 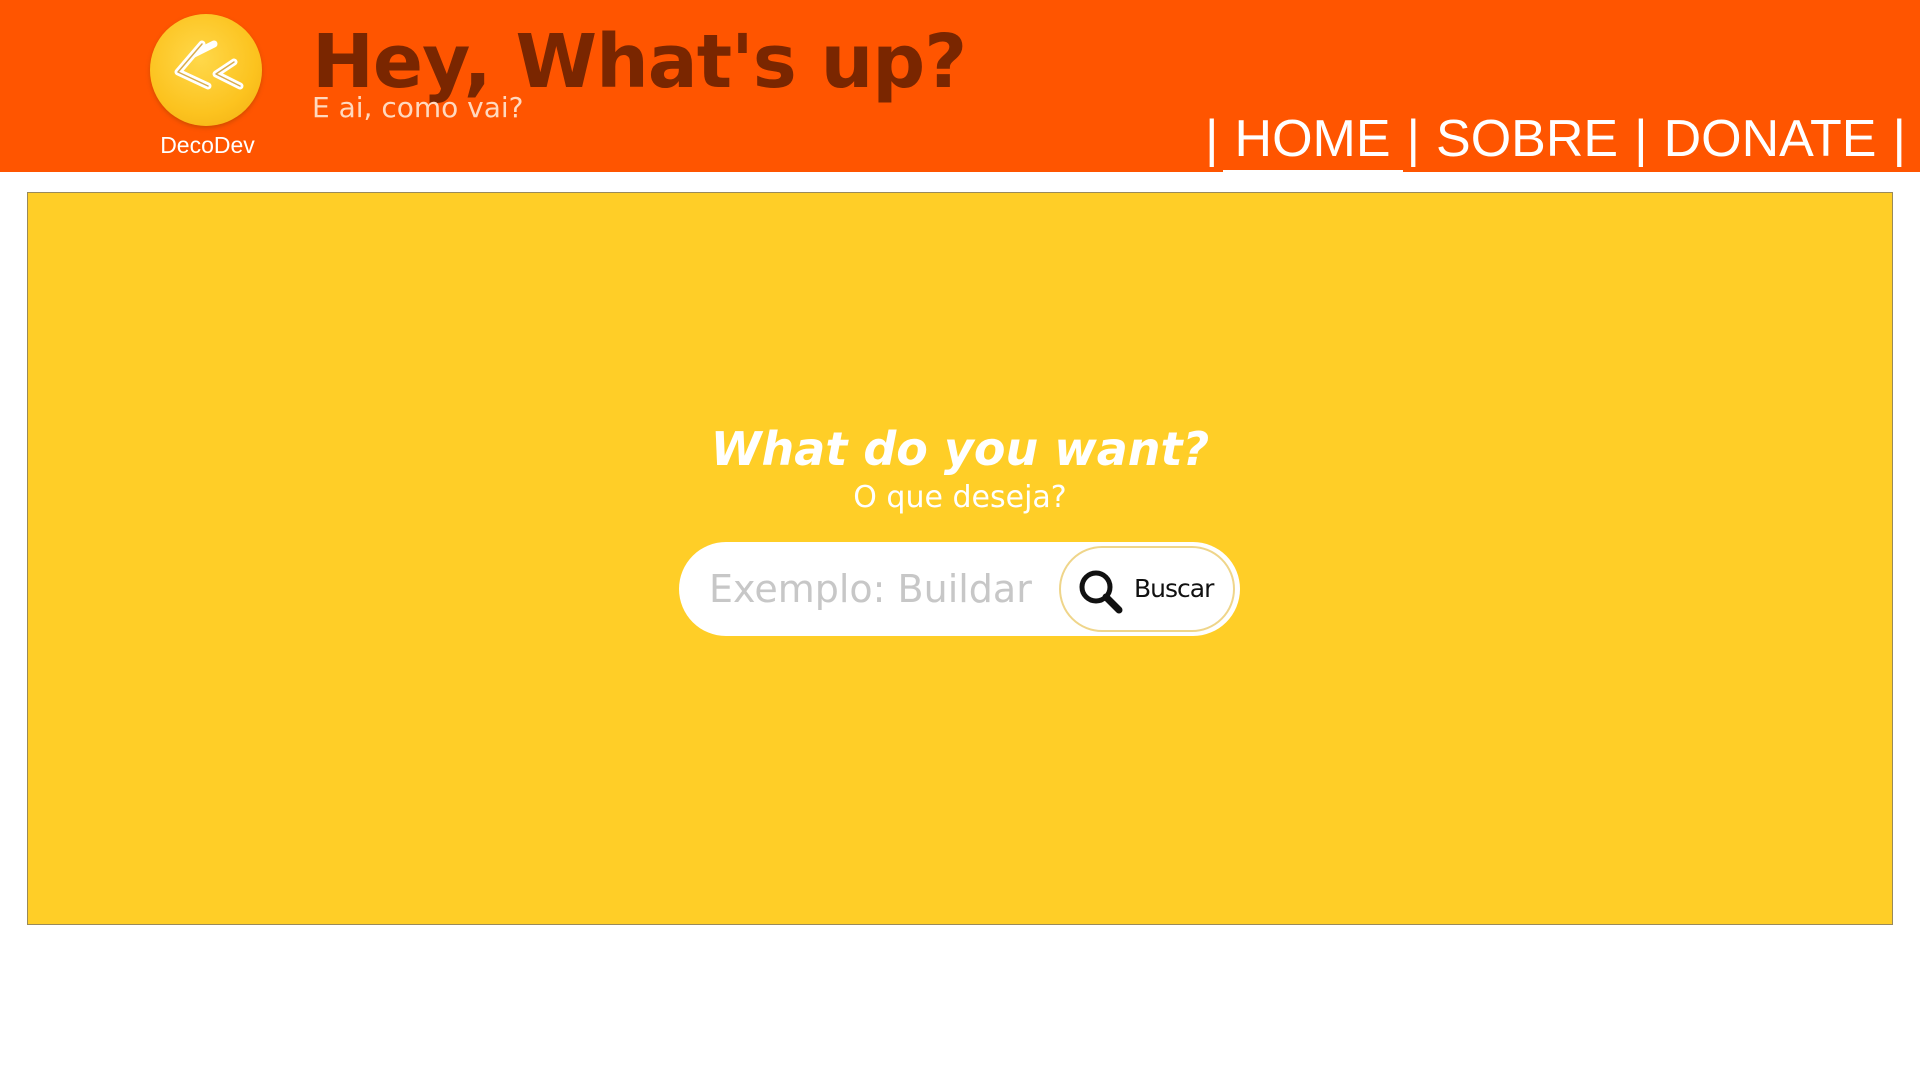 I want to click on decodev-logo-icon, so click(x=206, y=70).